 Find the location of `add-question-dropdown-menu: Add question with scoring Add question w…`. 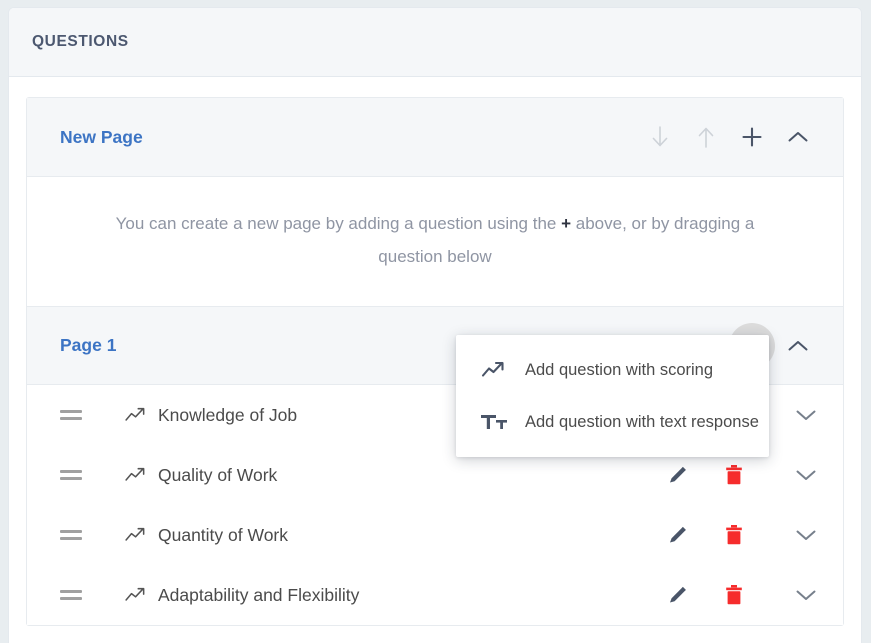

add-question-dropdown-menu: Add question with scoring Add question w… is located at coordinates (612, 396).